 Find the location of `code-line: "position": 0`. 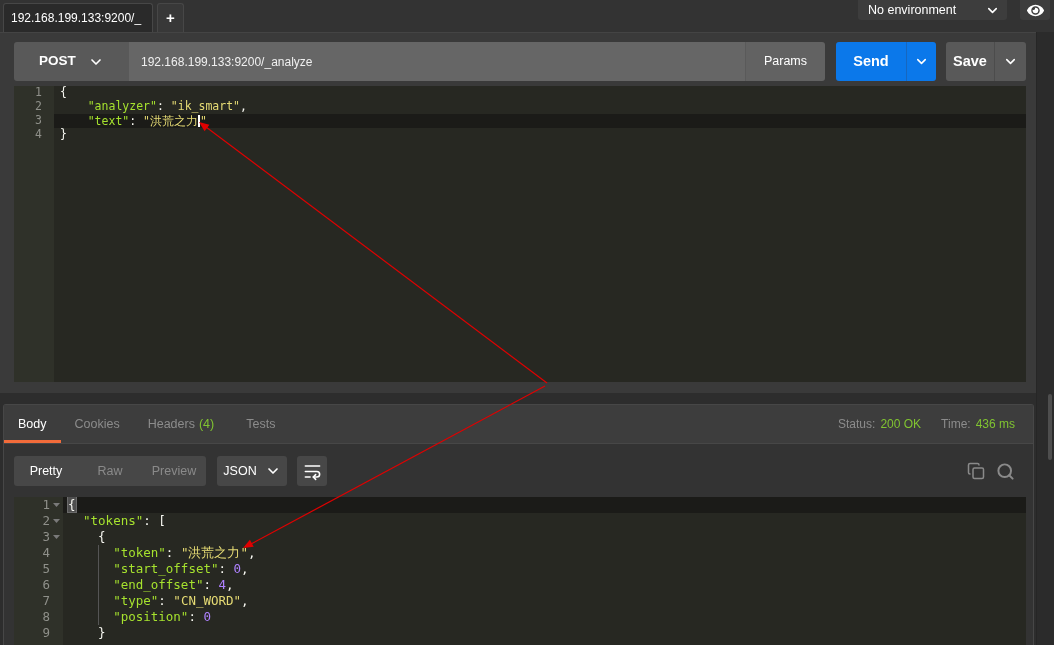

code-line: "position": 0 is located at coordinates (162, 617).